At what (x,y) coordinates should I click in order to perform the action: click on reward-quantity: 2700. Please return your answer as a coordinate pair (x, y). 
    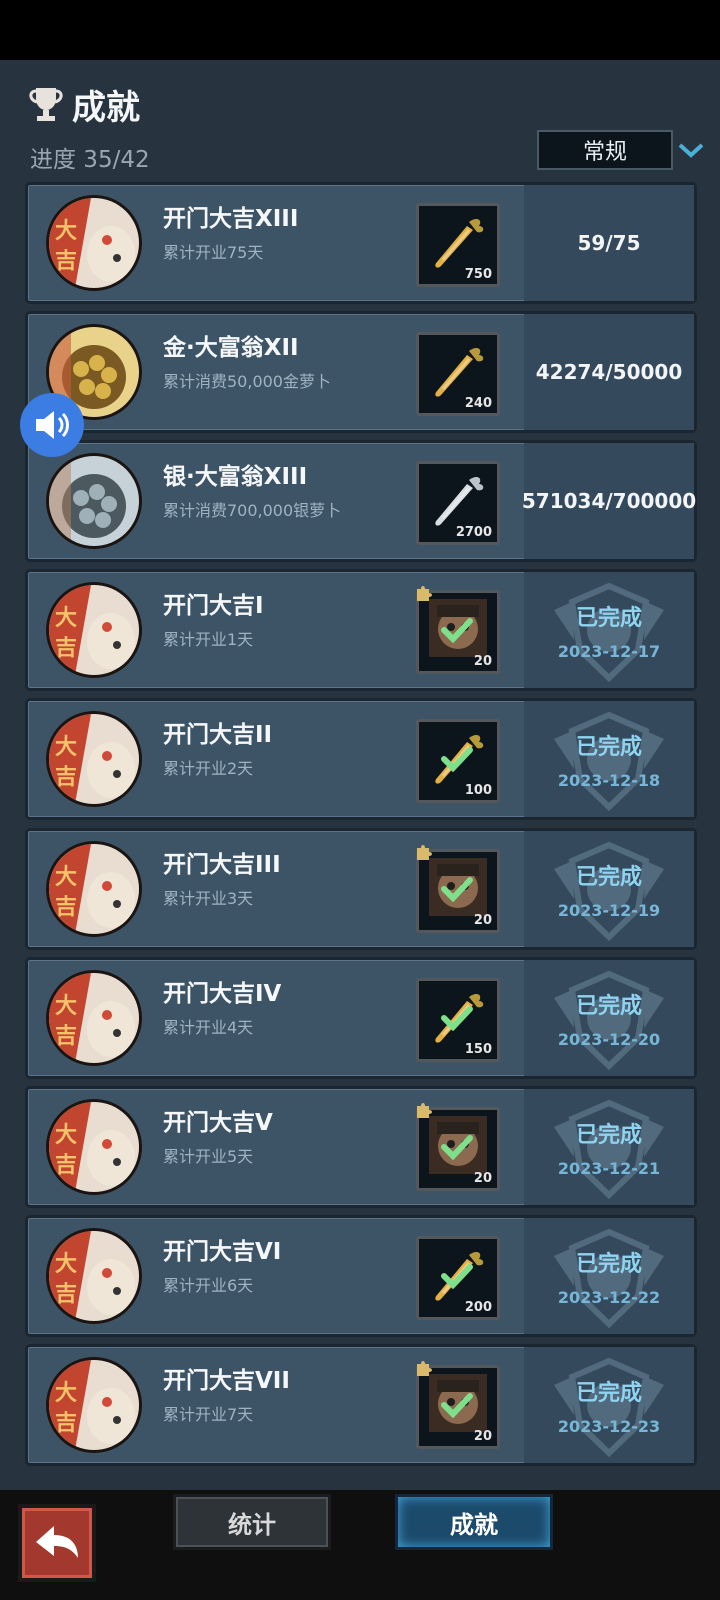
    Looking at the image, I should click on (473, 533).